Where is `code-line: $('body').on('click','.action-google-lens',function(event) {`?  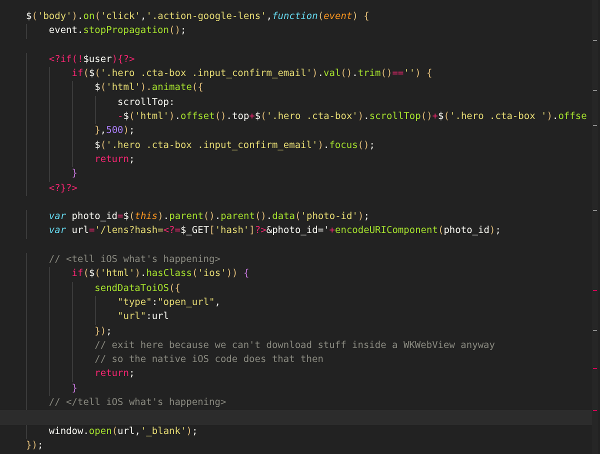 code-line: $('body').on('click','.action-google-lens',function(event) { is located at coordinates (198, 17).